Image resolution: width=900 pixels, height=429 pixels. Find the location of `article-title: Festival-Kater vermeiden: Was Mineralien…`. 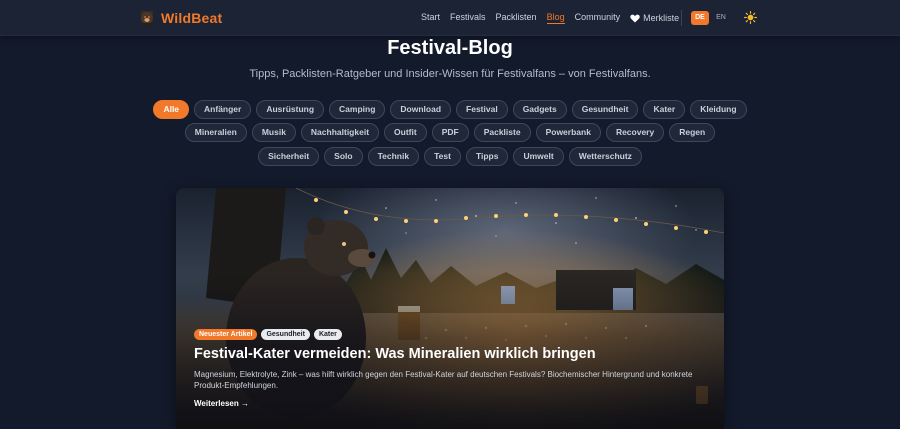

article-title: Festival-Kater vermeiden: Was Mineralien… is located at coordinates (454, 354).